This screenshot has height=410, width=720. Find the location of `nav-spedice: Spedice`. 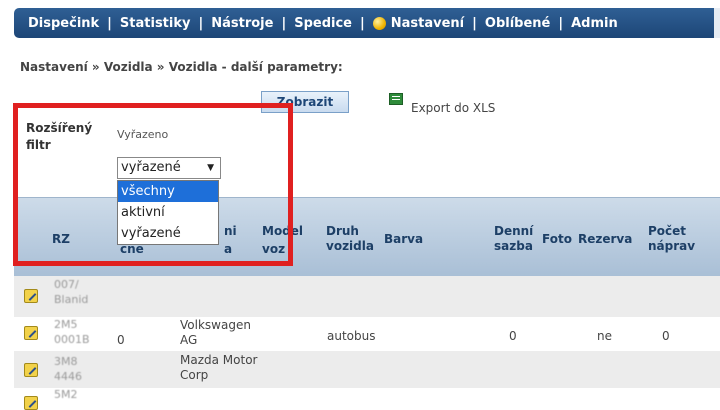

nav-spedice: Spedice is located at coordinates (323, 23).